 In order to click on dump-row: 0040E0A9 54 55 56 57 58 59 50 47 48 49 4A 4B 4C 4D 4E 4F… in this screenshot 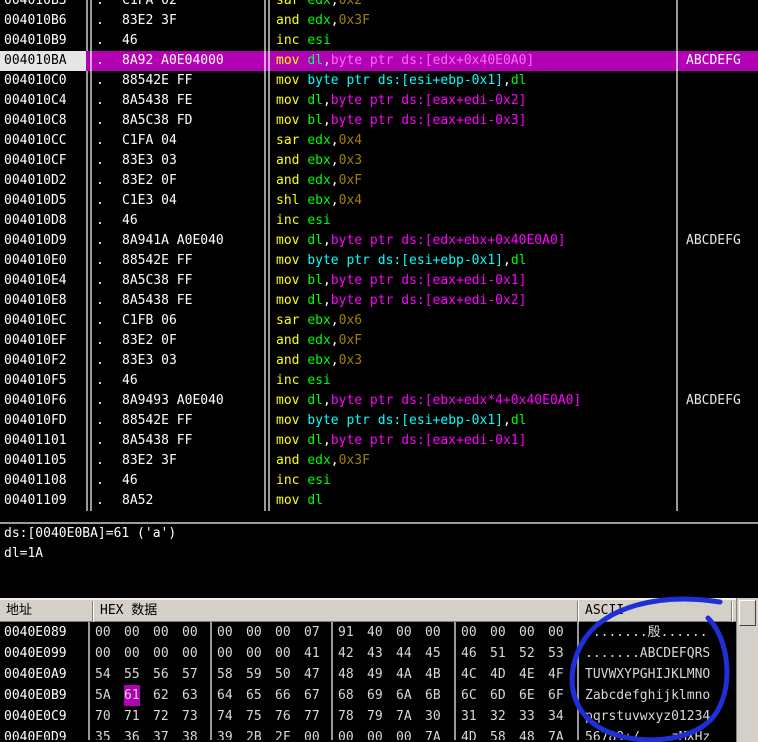, I will do `click(379, 674)`.